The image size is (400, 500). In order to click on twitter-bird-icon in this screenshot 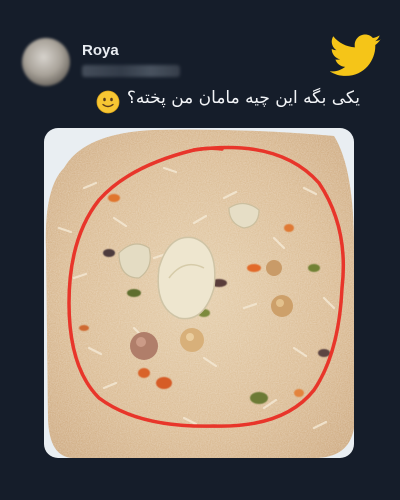, I will do `click(356, 55)`.